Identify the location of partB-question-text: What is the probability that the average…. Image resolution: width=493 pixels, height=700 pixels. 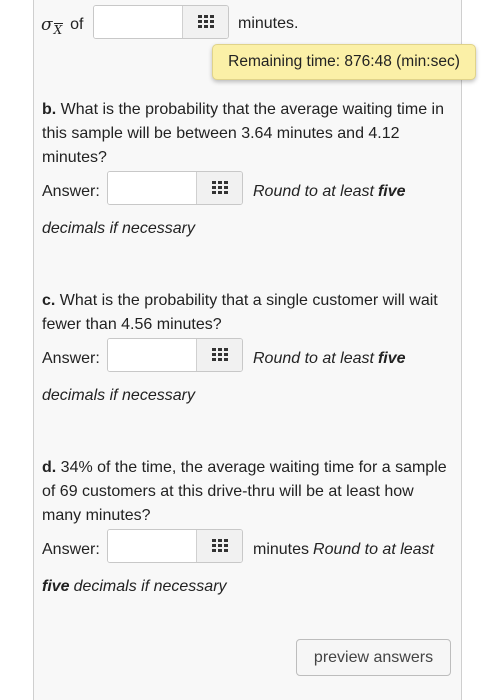
(243, 133).